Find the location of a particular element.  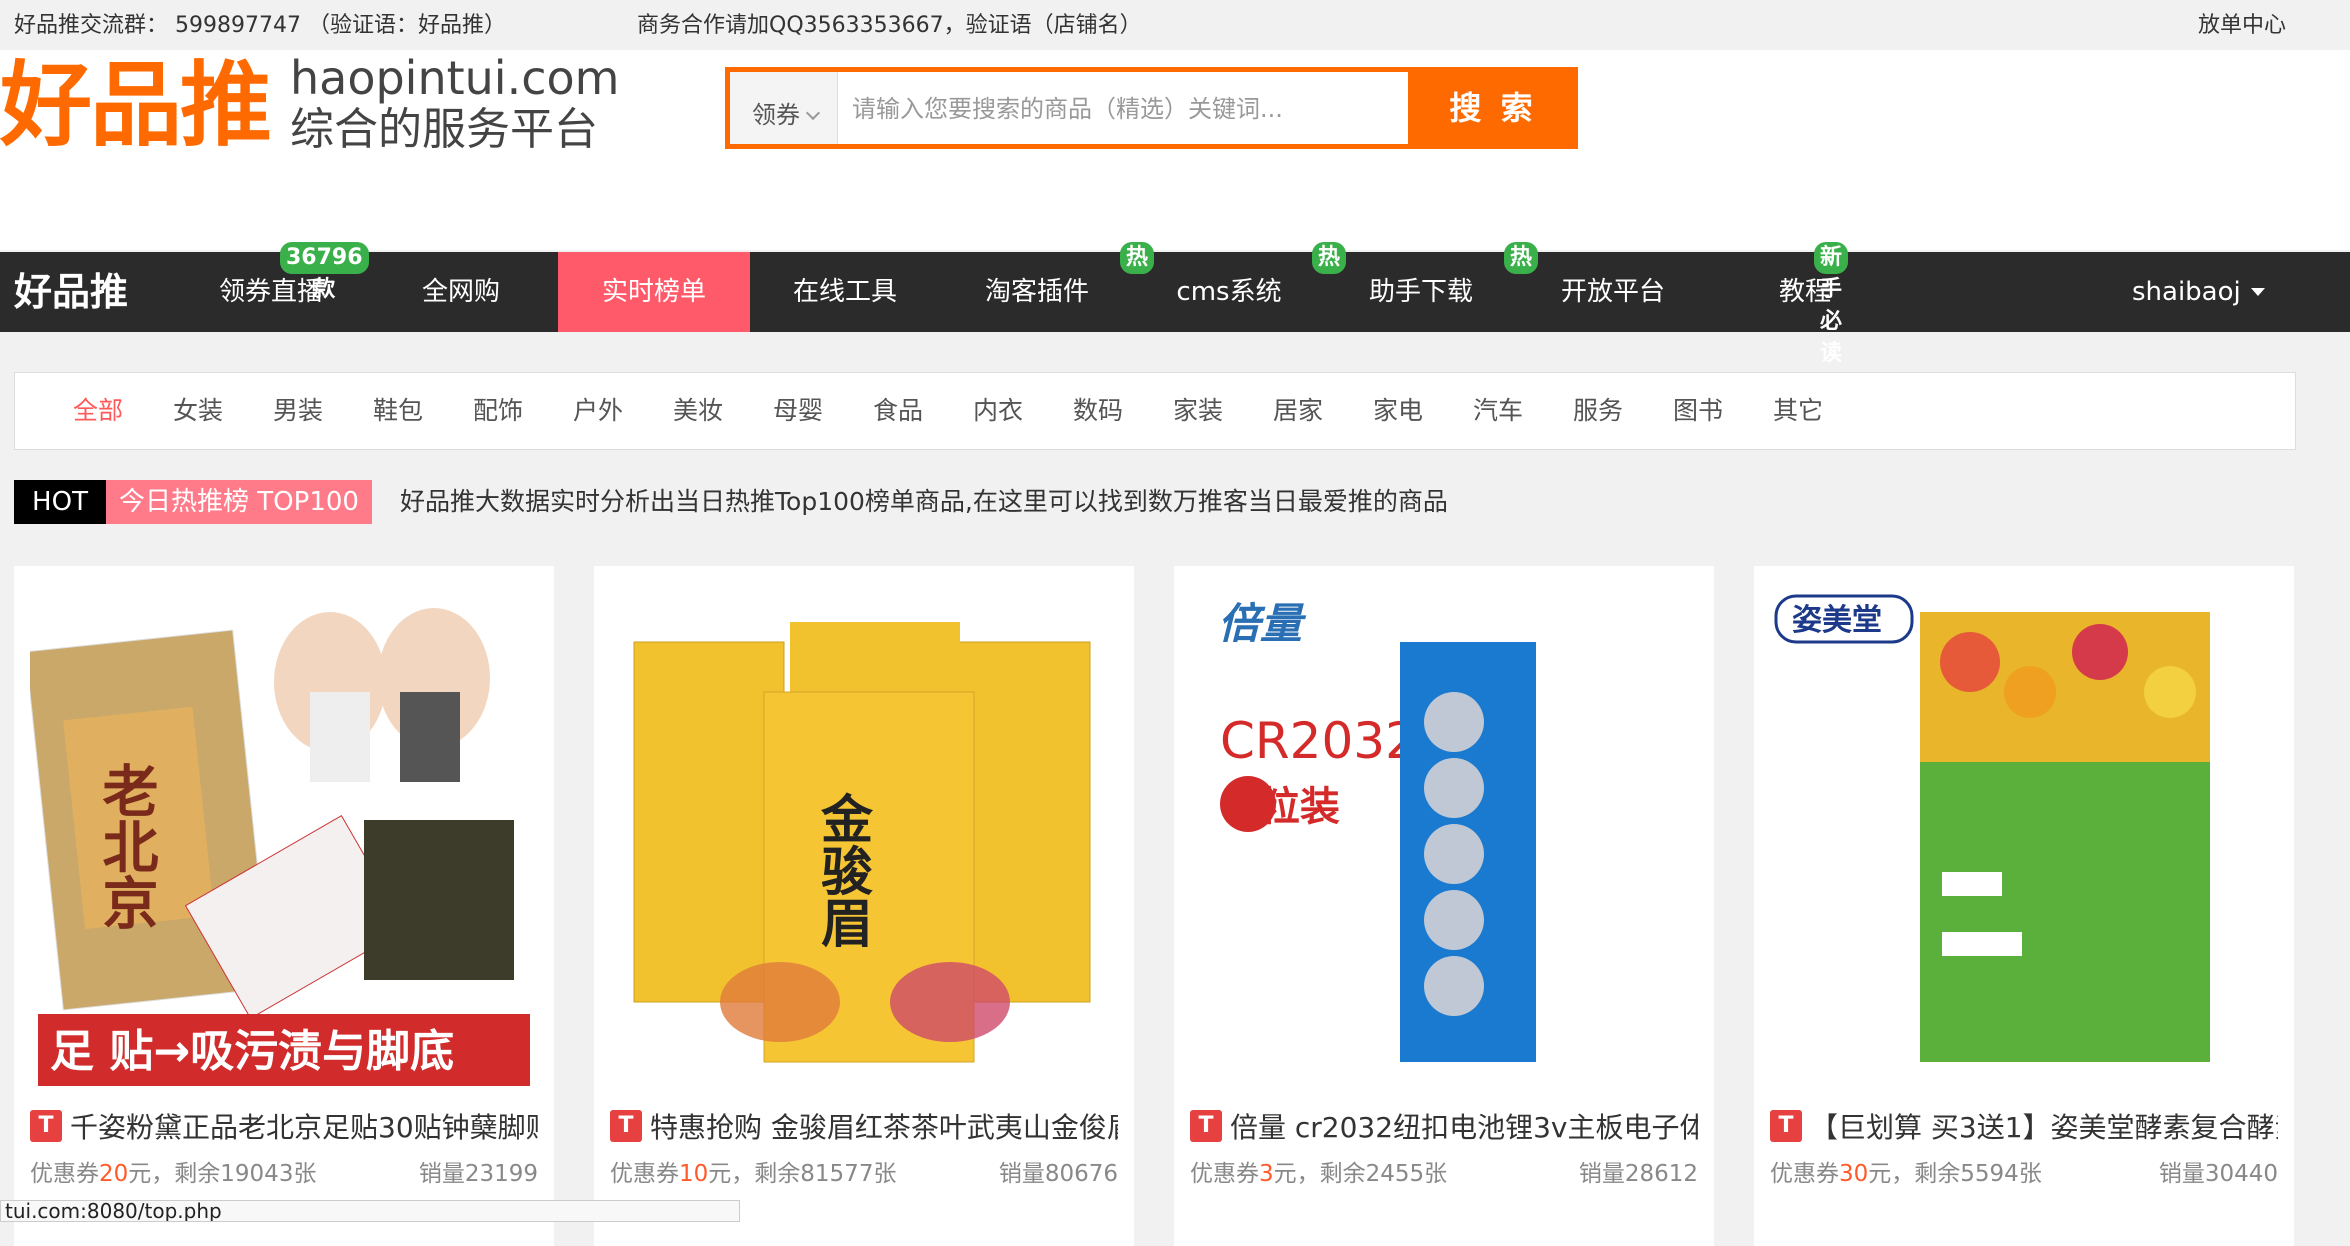

category-item: 居家 is located at coordinates (1298, 411).